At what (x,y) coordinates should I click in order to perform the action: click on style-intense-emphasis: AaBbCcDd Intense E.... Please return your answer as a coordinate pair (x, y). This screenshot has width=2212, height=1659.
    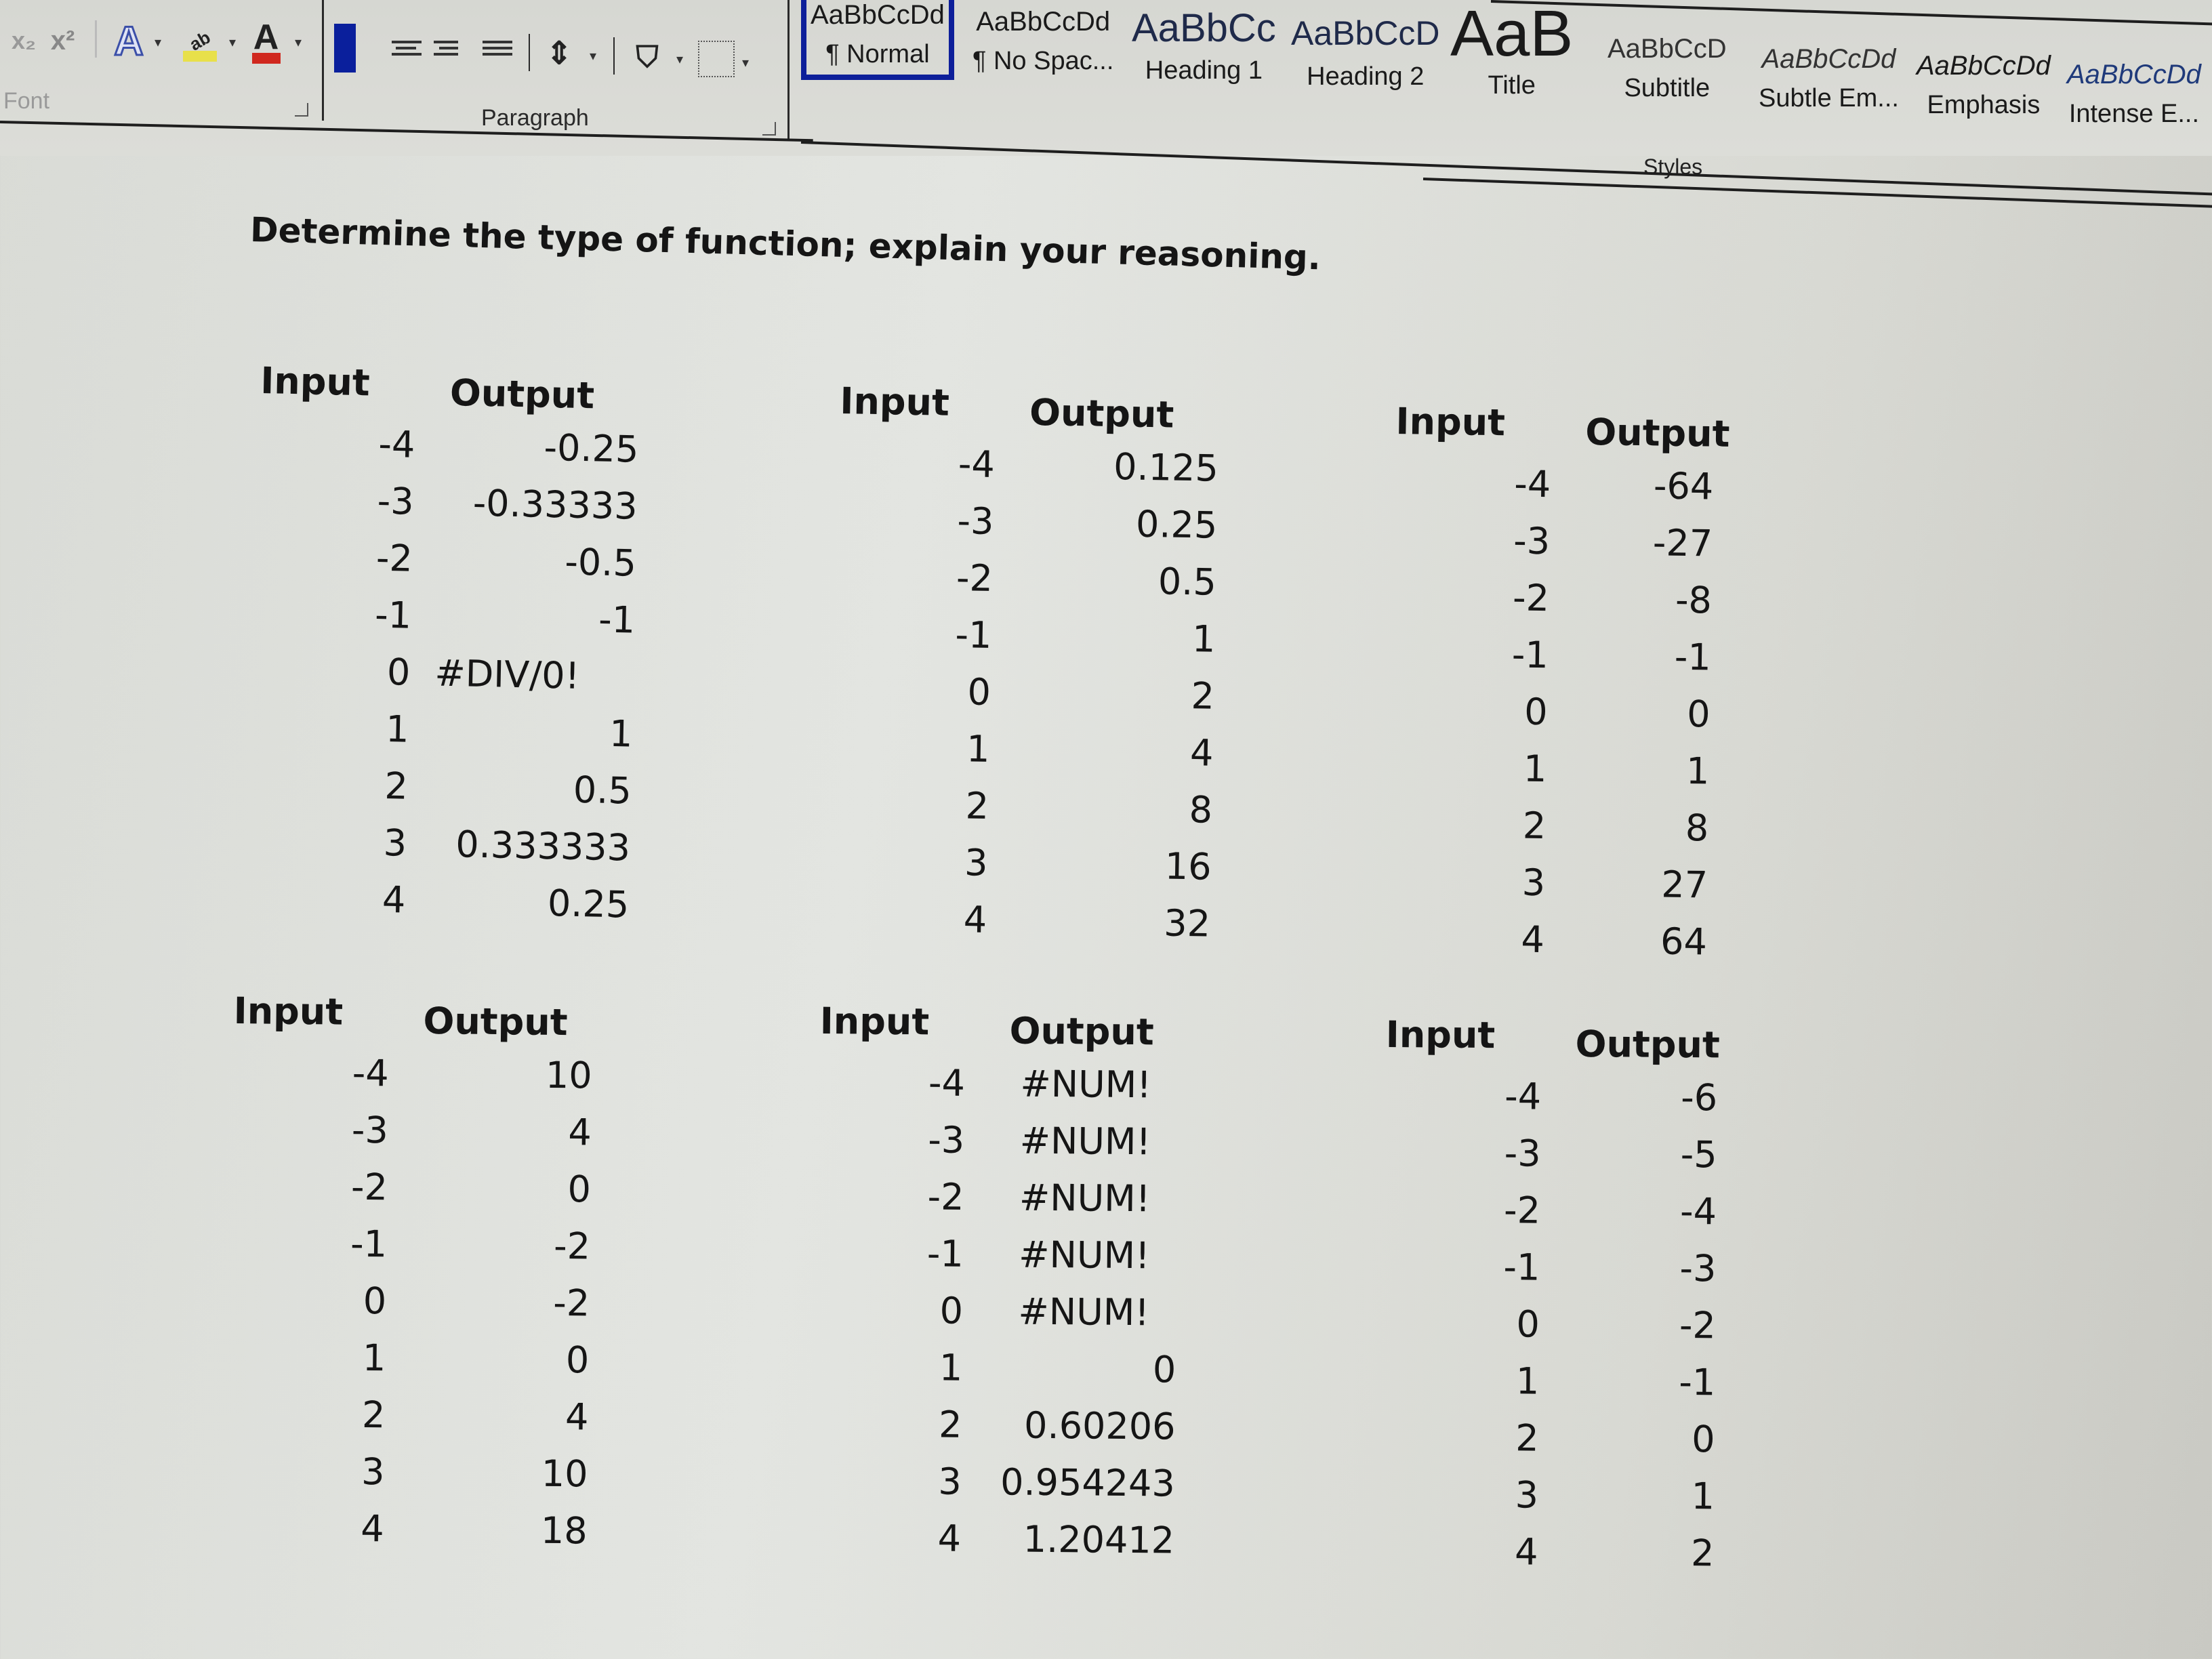
    Looking at the image, I should click on (2134, 94).